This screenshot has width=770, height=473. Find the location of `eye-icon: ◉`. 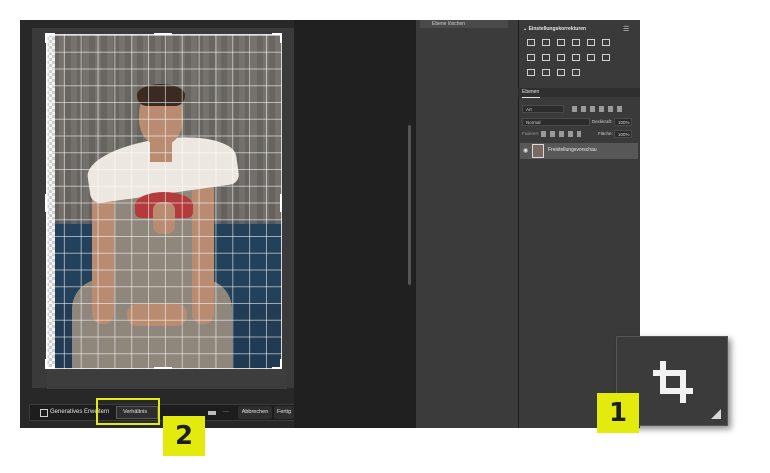

eye-icon: ◉ is located at coordinates (525, 150).